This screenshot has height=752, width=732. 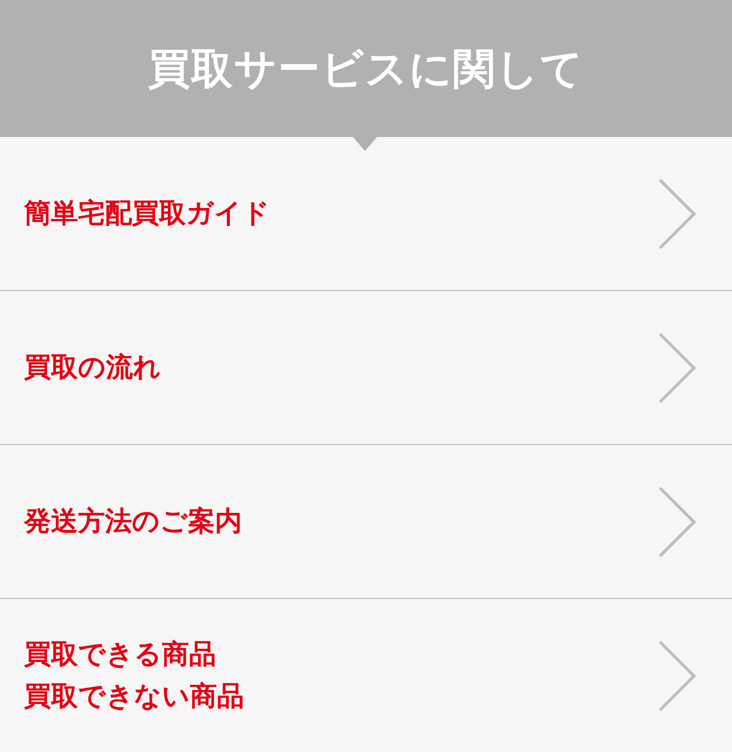 I want to click on menu-item-label: 発送方法のご案内, so click(x=133, y=521).